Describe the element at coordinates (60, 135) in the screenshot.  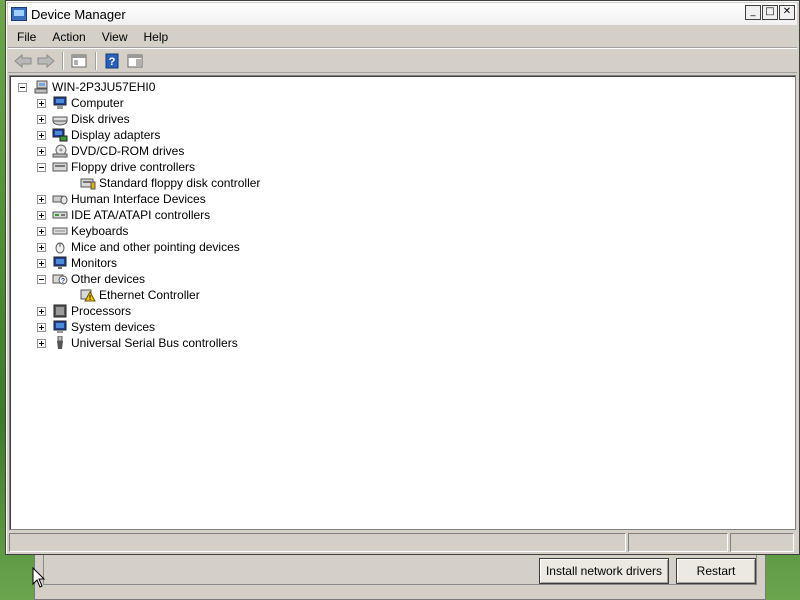
I see `display-adapter-icon` at that location.